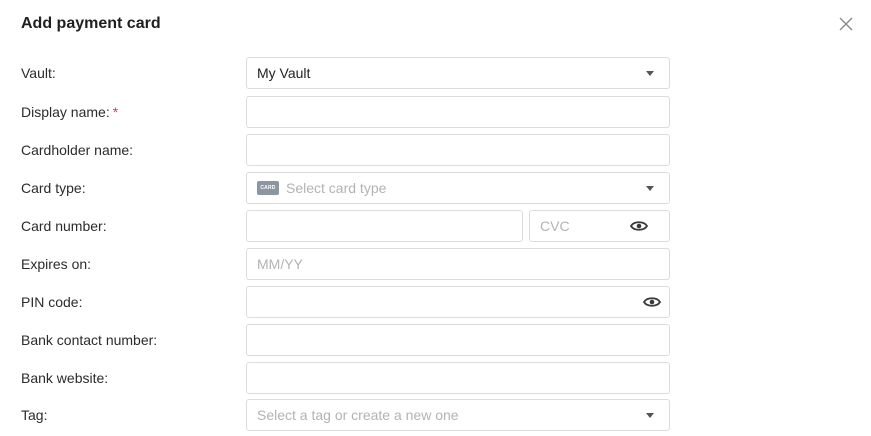 The width and height of the screenshot is (871, 436). What do you see at coordinates (580, 226) in the screenshot?
I see `cvc-input` at bounding box center [580, 226].